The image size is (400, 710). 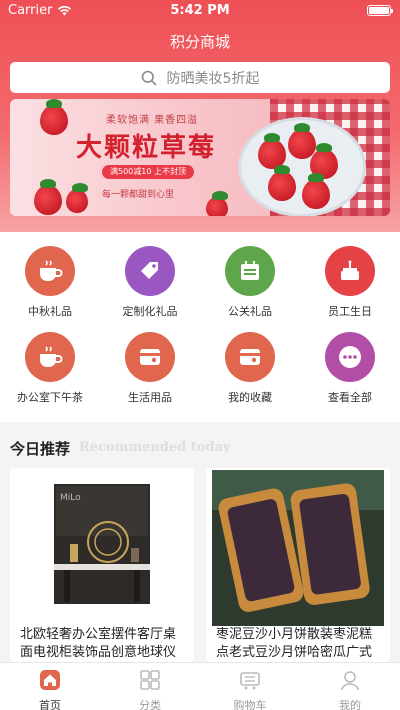 I want to click on tab-cart: 购物车, so click(x=250, y=689).